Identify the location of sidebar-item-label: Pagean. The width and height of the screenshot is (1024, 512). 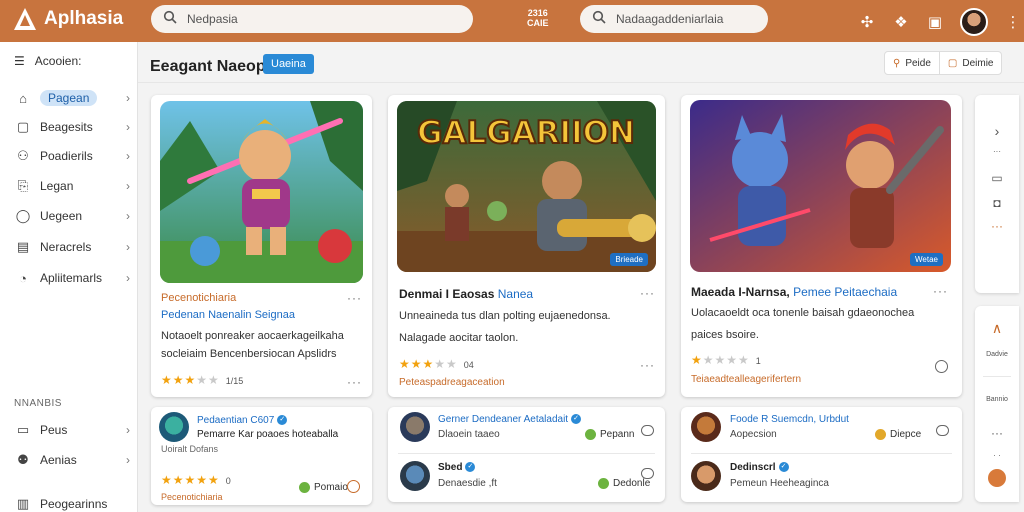
(69, 98).